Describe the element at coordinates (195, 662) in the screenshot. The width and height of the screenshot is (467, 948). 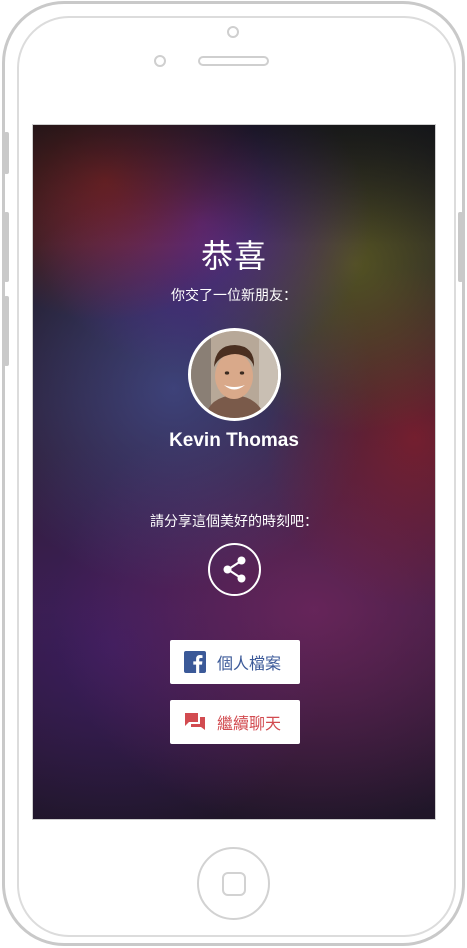
I see `facebook-icon` at that location.